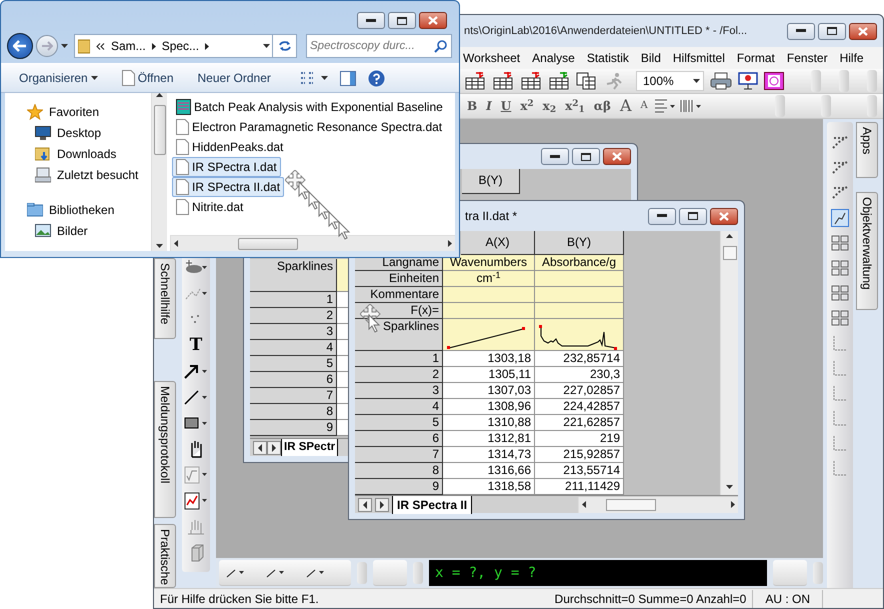 The width and height of the screenshot is (884, 609). What do you see at coordinates (309, 447) in the screenshot?
I see `sheet-tab: IR SPectr` at bounding box center [309, 447].